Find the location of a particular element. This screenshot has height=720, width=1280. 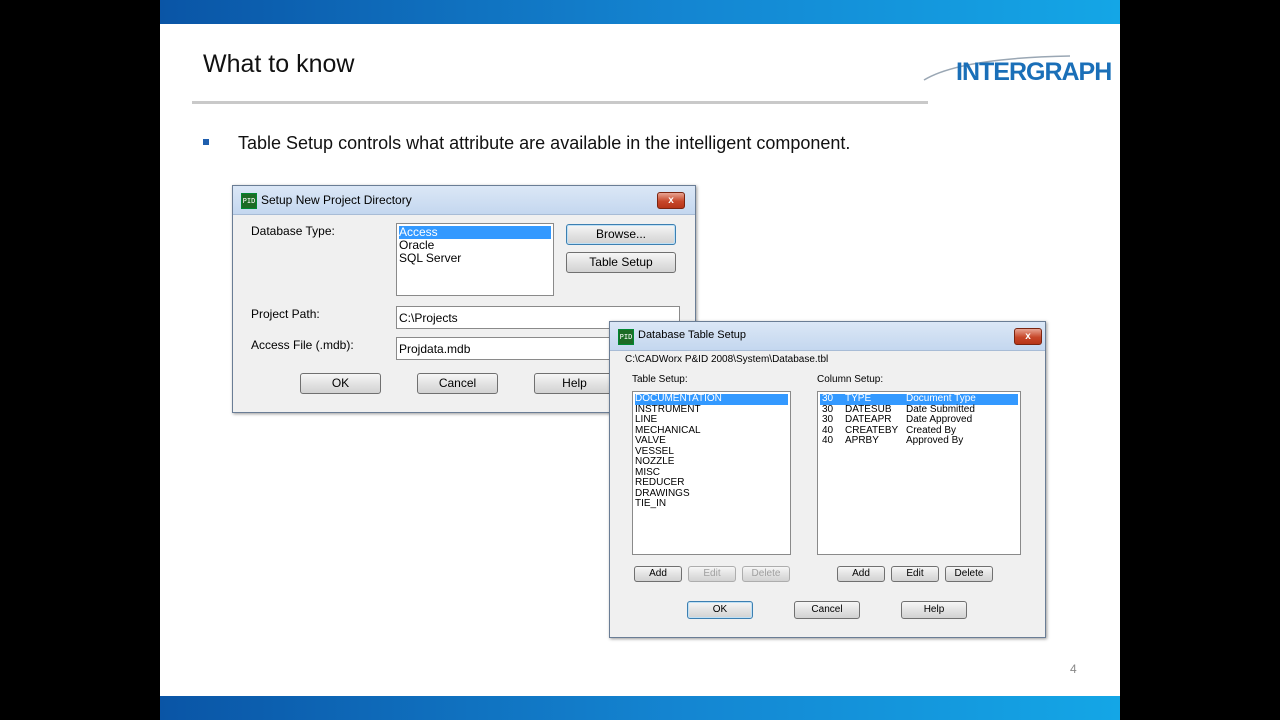

column-setup-label: Column Setup: is located at coordinates (850, 379).